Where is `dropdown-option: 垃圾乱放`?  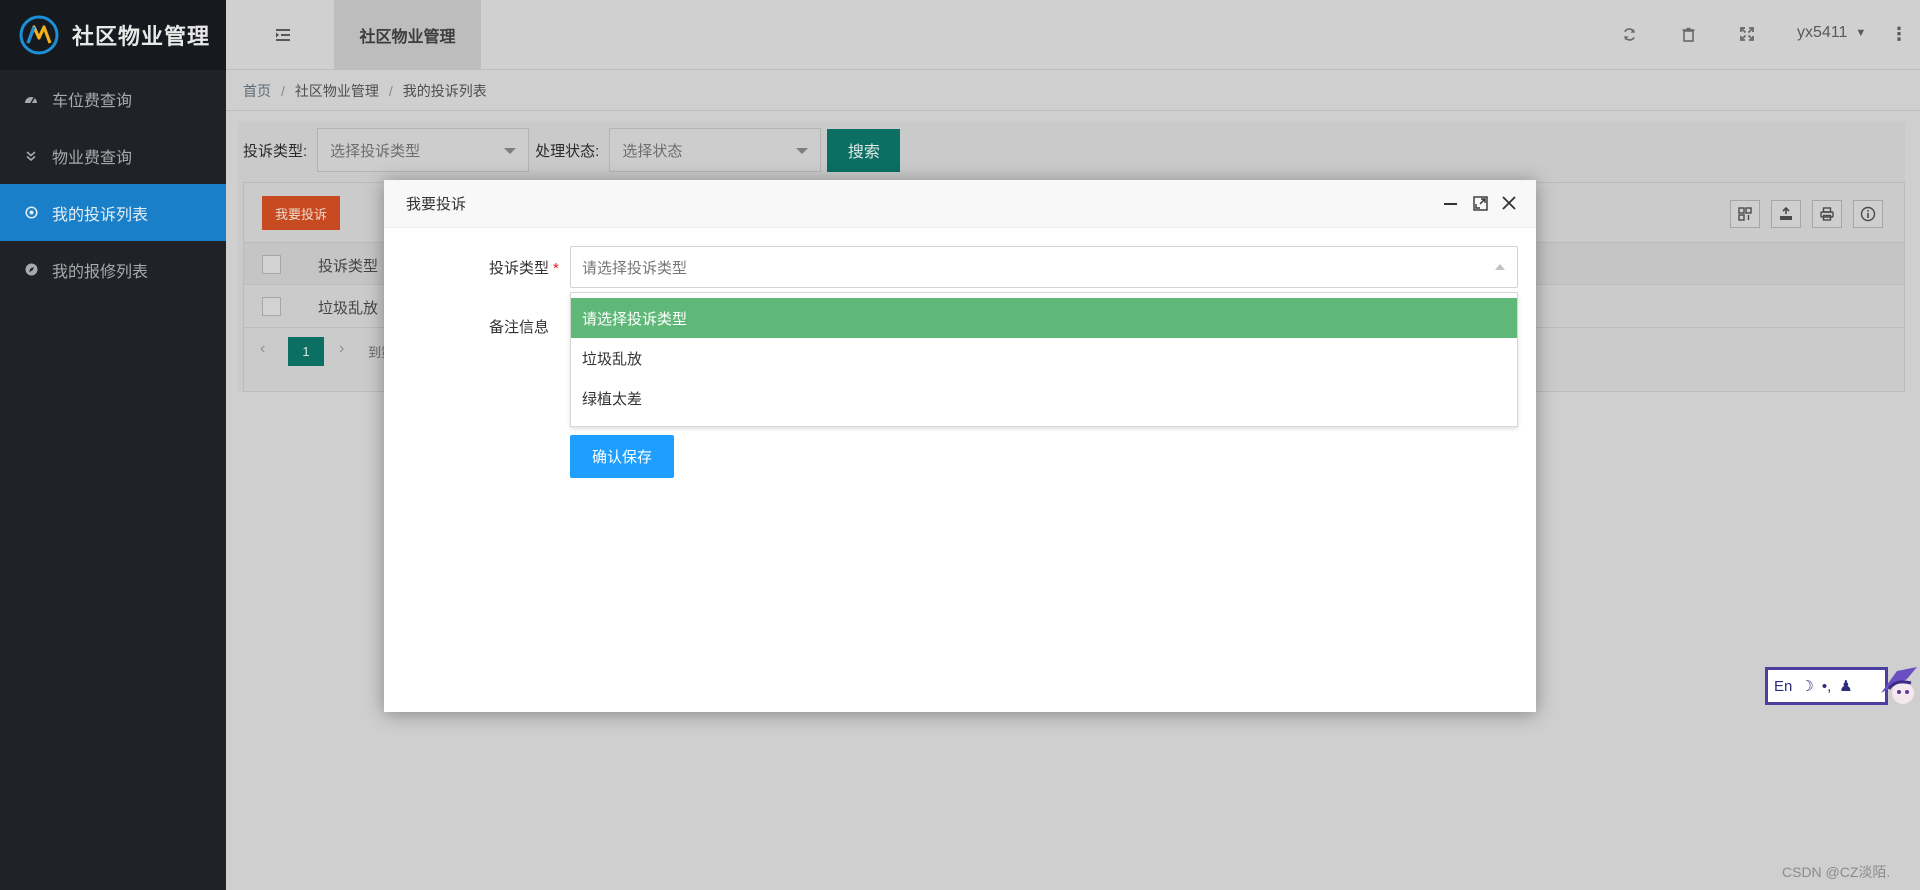
dropdown-option: 垃圾乱放 is located at coordinates (1044, 358).